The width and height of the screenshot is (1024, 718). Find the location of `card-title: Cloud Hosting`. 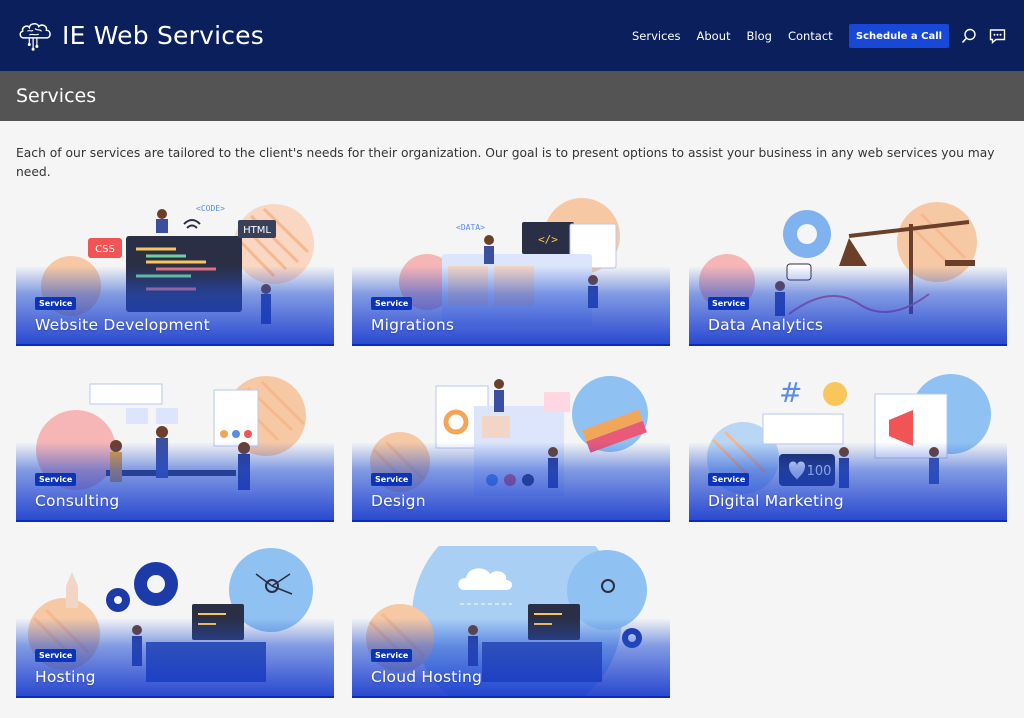

card-title: Cloud Hosting is located at coordinates (427, 677).